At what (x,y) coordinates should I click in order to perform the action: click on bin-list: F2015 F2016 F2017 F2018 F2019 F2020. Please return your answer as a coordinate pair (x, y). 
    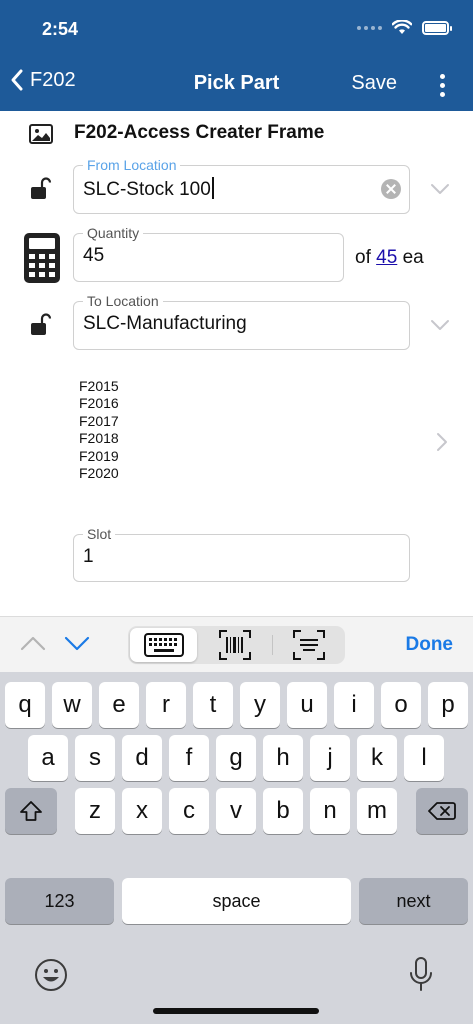
    Looking at the image, I should click on (99, 430).